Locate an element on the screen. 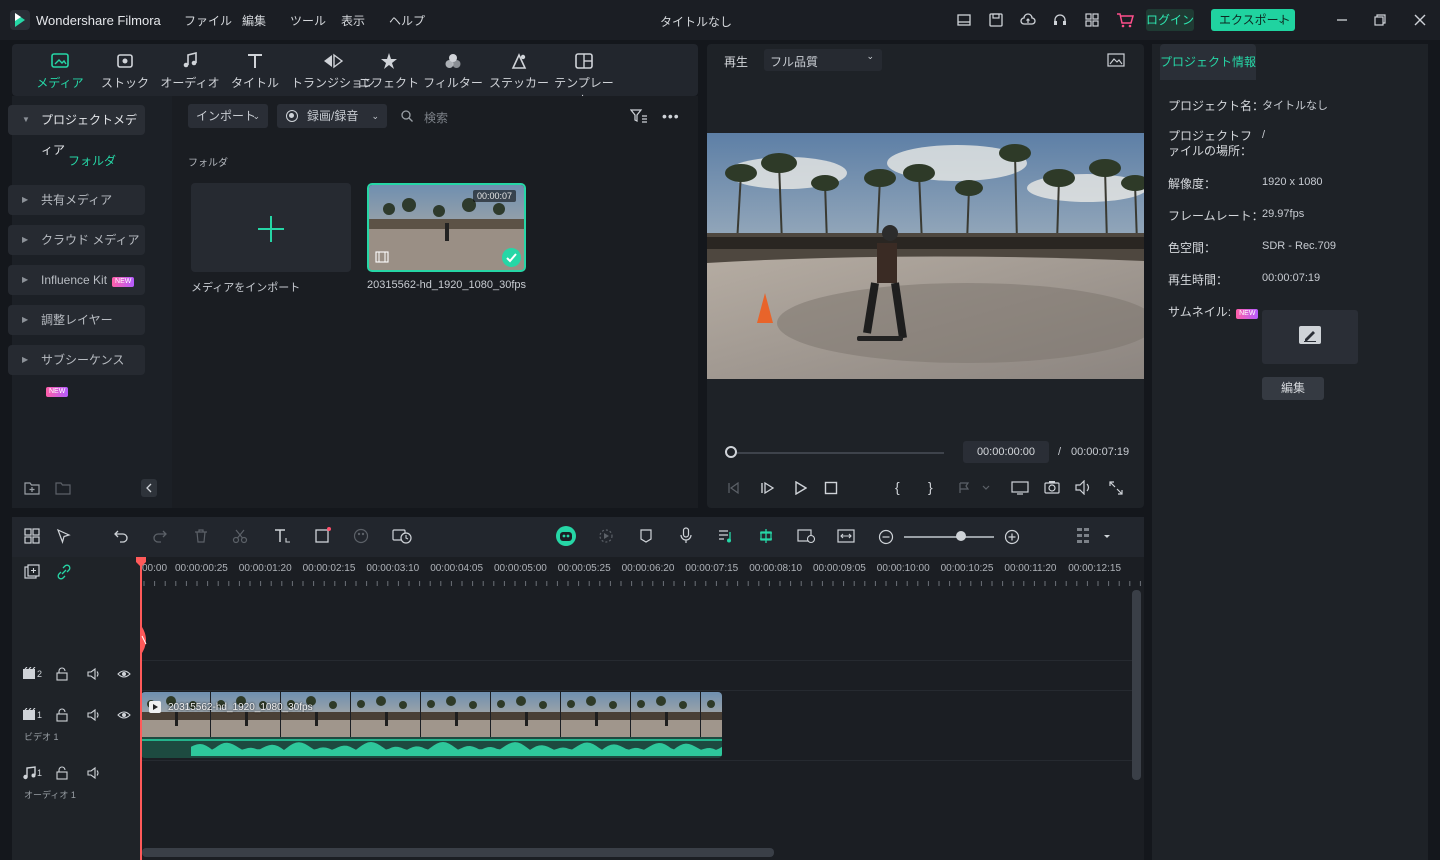 The width and height of the screenshot is (1440, 860). minimize-icon is located at coordinates (1342, 20).